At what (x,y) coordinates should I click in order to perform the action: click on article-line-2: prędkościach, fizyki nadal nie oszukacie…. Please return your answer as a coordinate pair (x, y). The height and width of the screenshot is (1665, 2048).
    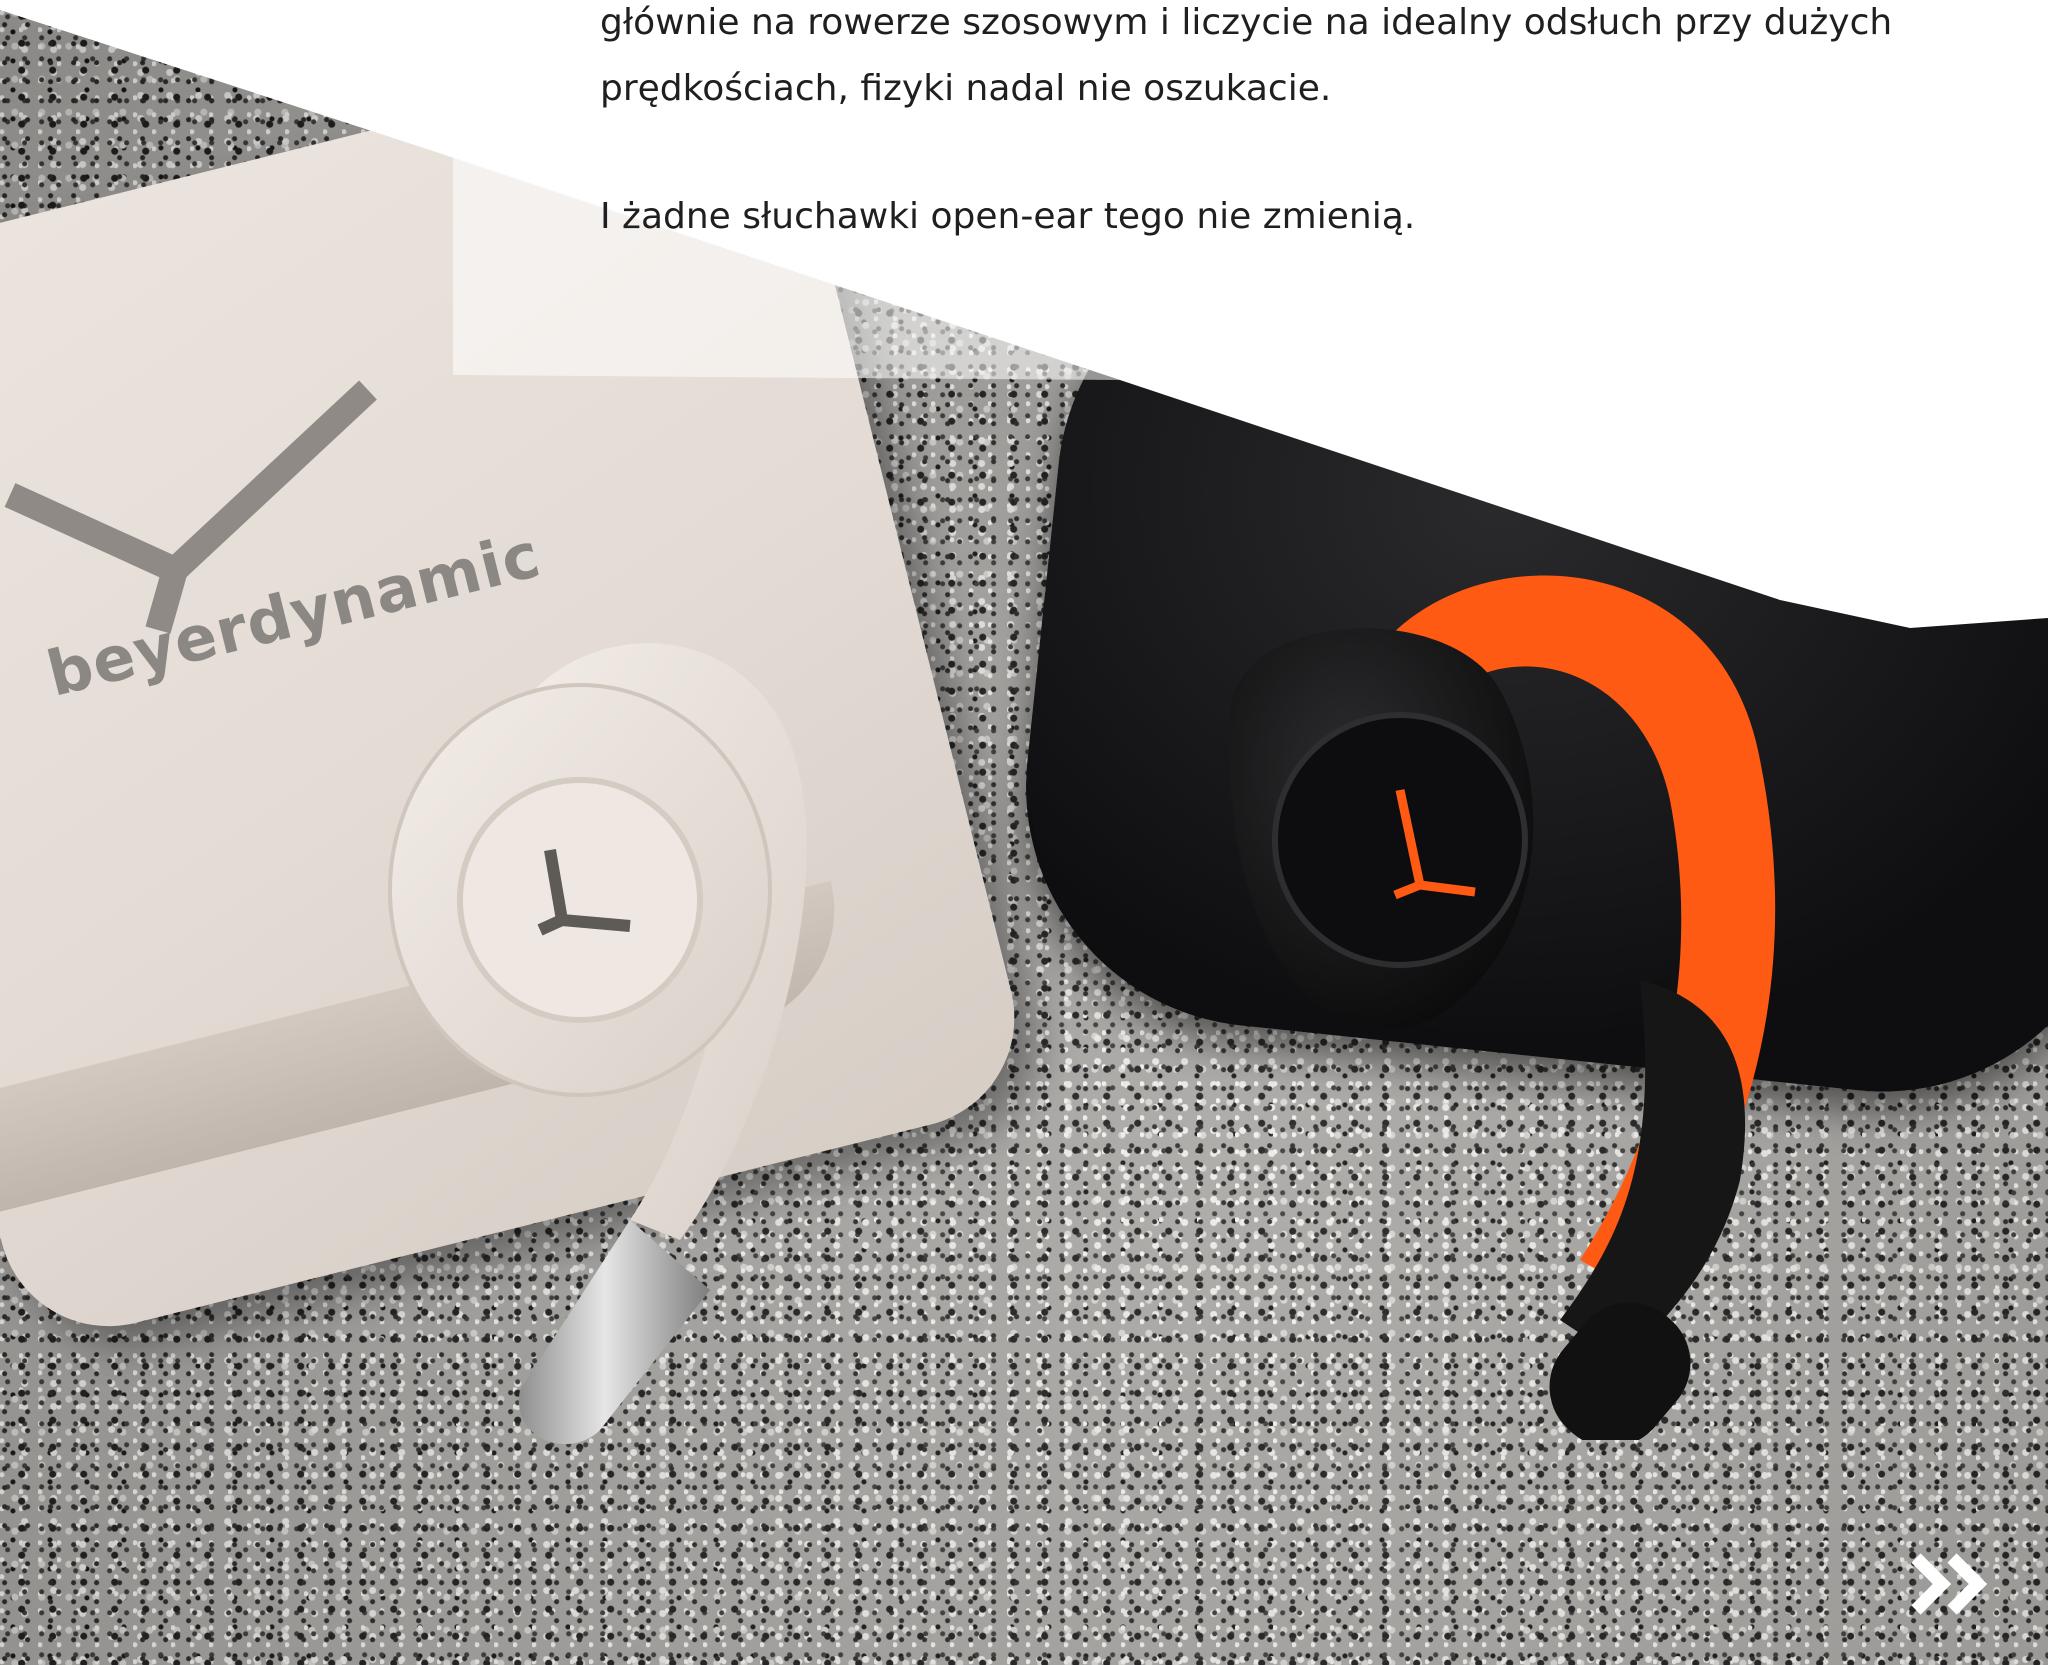
    Looking at the image, I should click on (966, 88).